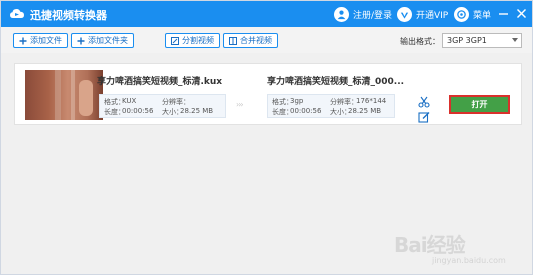 This screenshot has height=275, width=533. Describe the element at coordinates (297, 101) in the screenshot. I see `output-format-value: 3gp` at that location.